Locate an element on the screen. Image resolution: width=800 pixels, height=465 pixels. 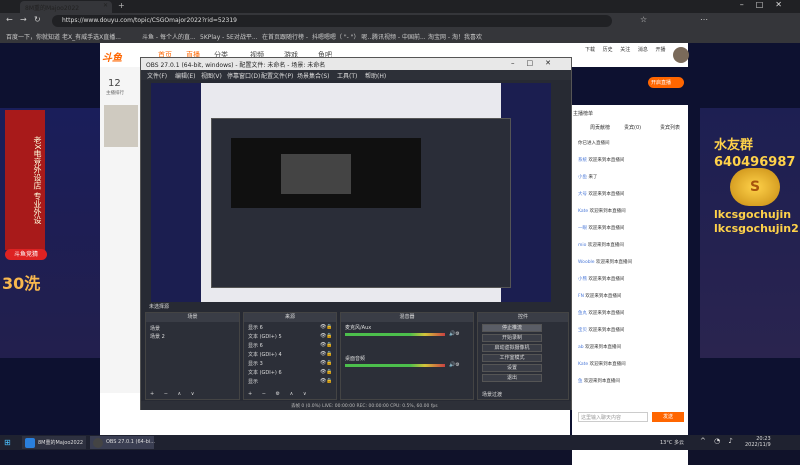
new-tab-button: + is located at coordinates (121, 5).